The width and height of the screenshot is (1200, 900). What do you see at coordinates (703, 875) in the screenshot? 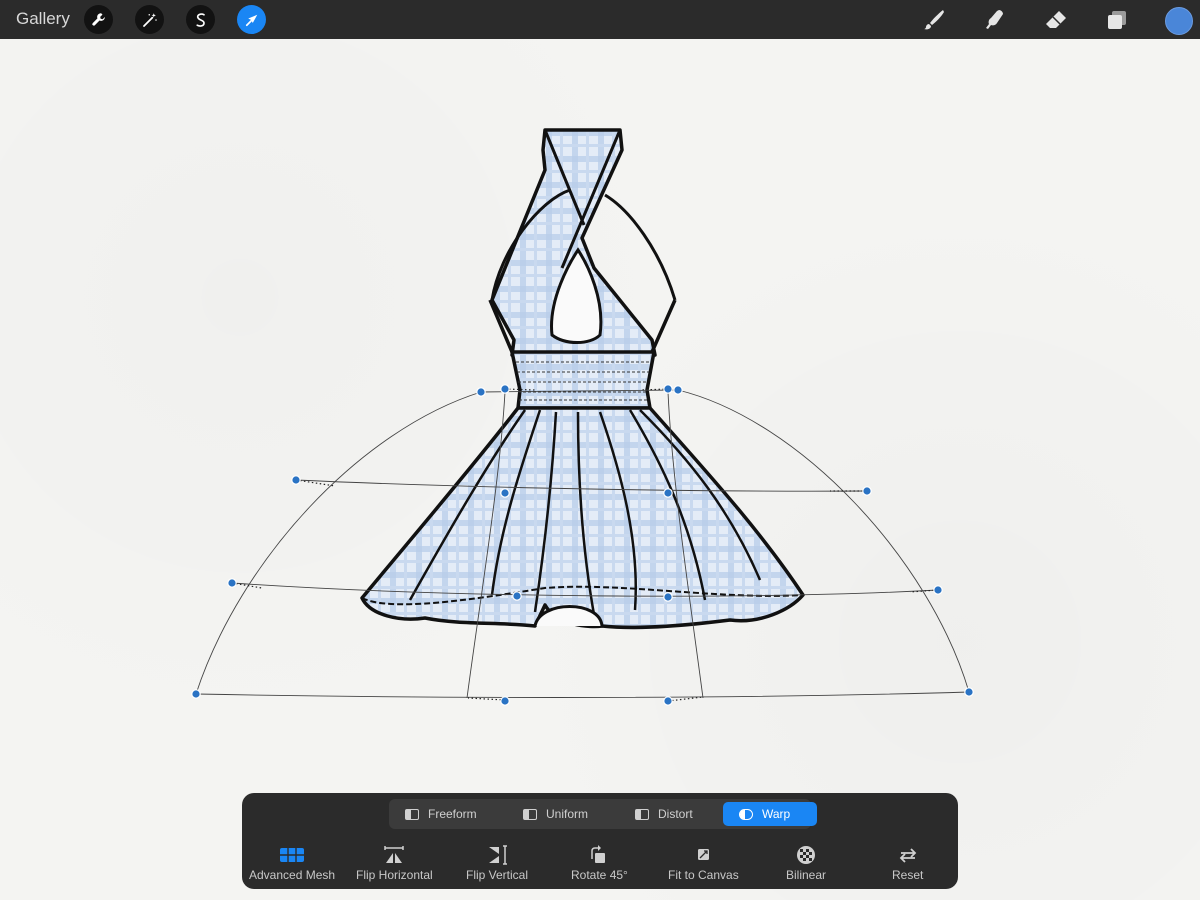
I see `action-label: Fit to Canvas` at bounding box center [703, 875].